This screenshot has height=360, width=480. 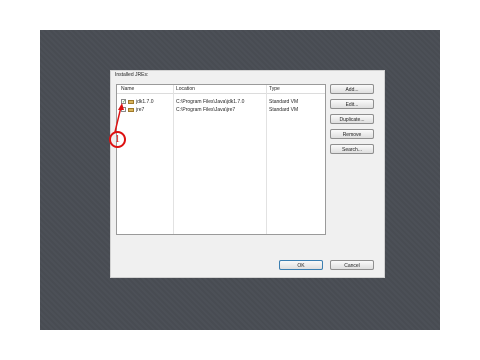 What do you see at coordinates (119, 118) in the screenshot?
I see `annotation-arrow` at bounding box center [119, 118].